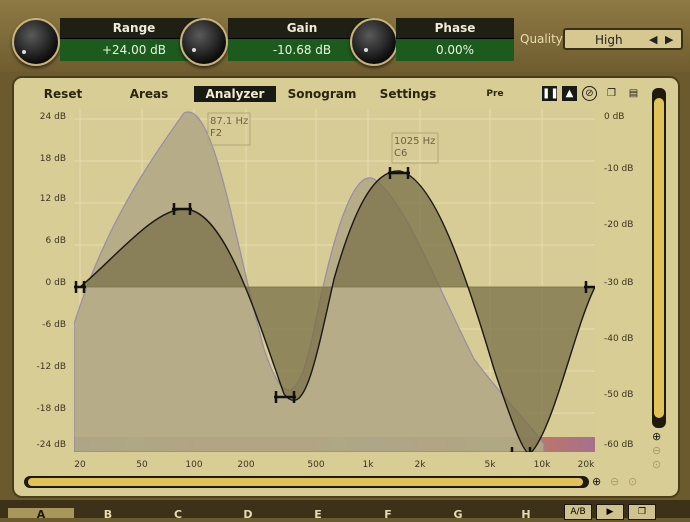 Image resolution: width=690 pixels, height=522 pixels. Describe the element at coordinates (526, 514) in the screenshot. I see `preset-tab-h: H` at that location.